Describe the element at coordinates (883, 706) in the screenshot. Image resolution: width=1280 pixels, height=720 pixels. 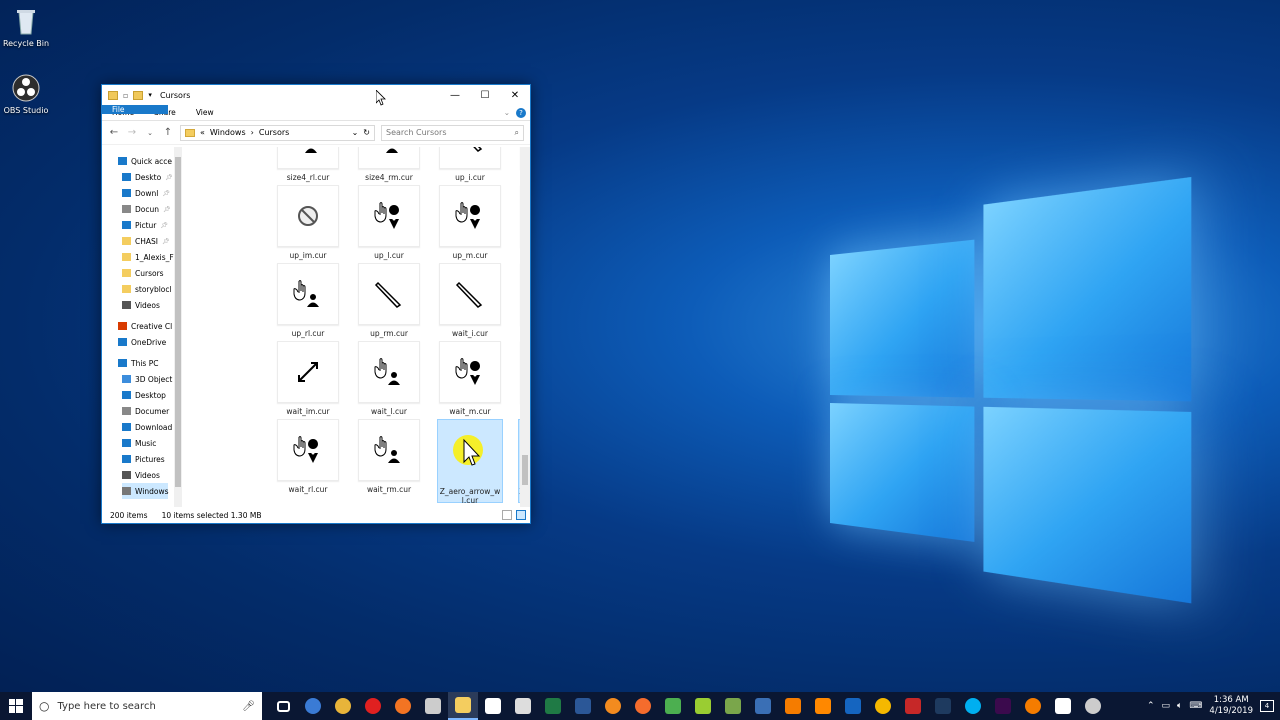
I see `taskbar-app-app-yellow` at that location.